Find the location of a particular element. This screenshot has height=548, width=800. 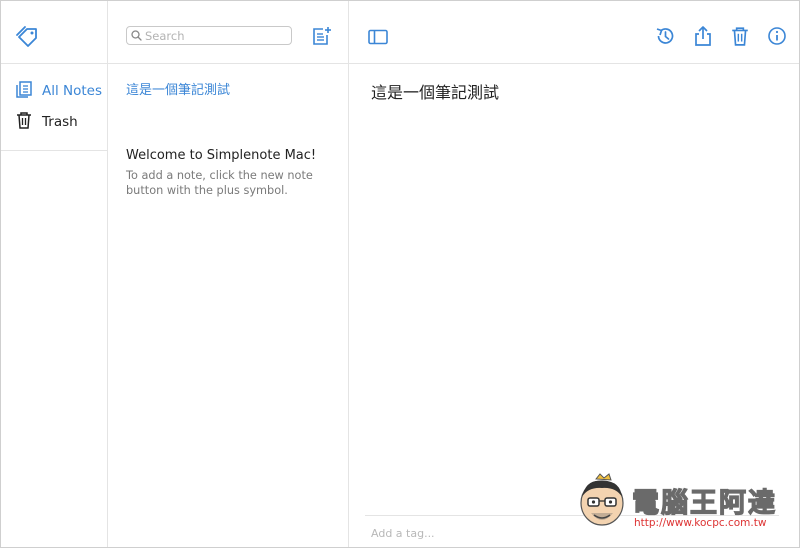

info-icon is located at coordinates (777, 36).